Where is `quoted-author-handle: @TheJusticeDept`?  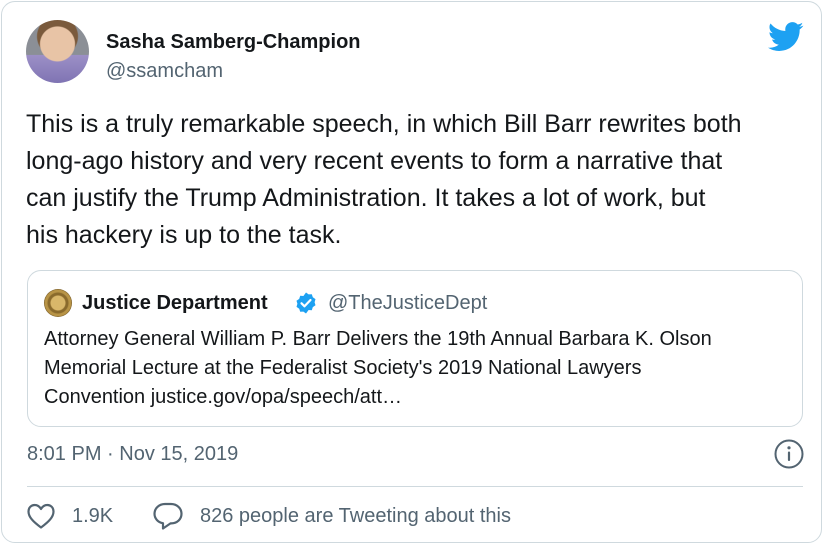
quoted-author-handle: @TheJusticeDept is located at coordinates (407, 303).